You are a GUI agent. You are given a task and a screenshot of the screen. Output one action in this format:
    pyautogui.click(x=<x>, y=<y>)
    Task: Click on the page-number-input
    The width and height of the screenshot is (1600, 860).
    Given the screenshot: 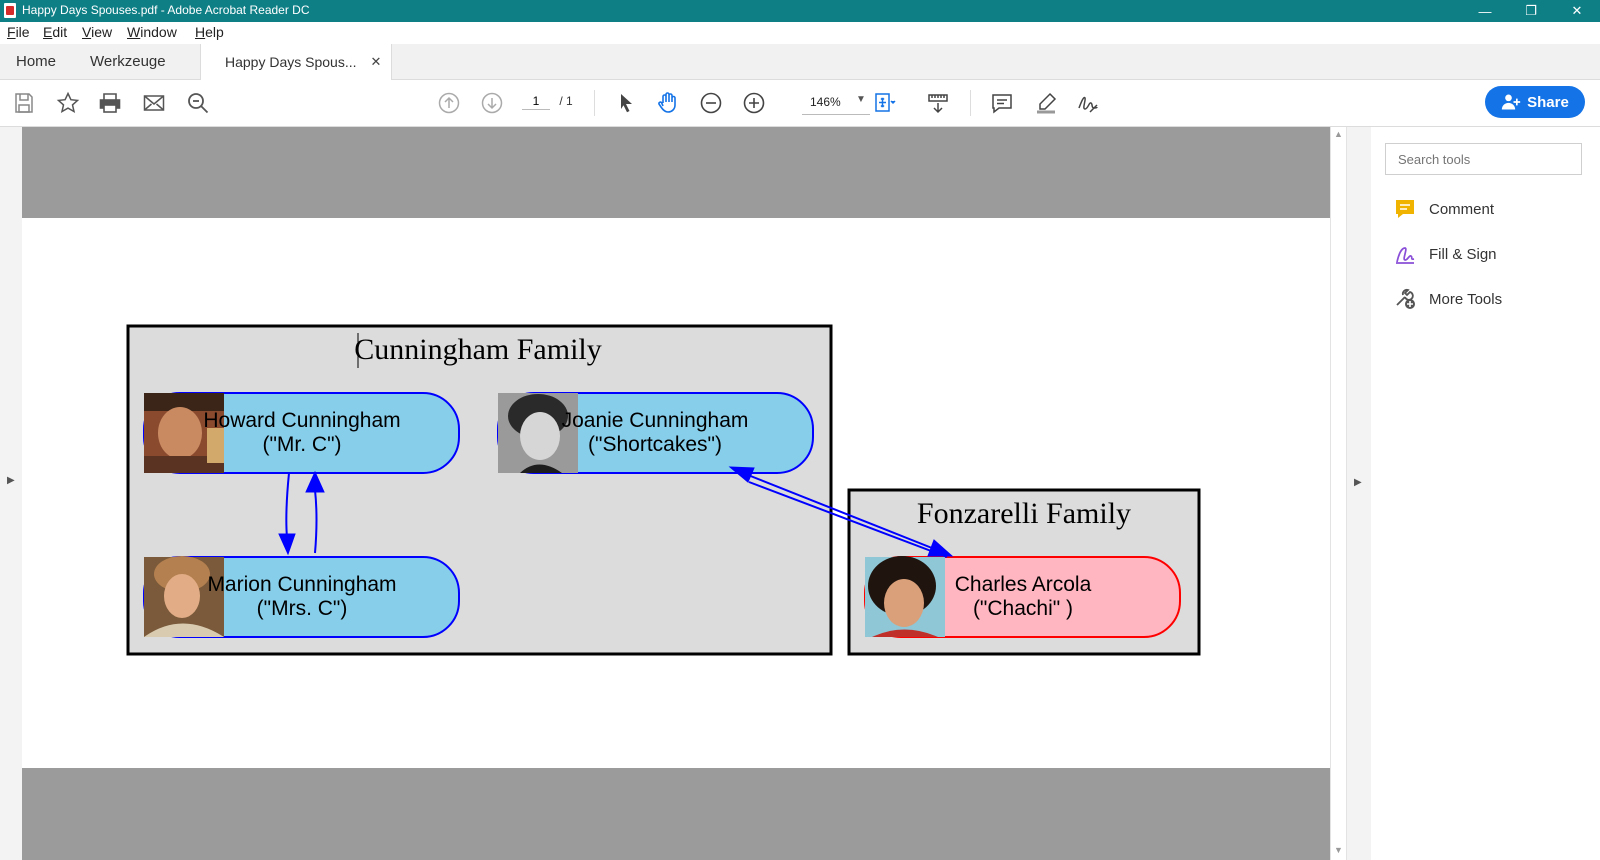 What is the action you would take?
    pyautogui.click(x=536, y=101)
    